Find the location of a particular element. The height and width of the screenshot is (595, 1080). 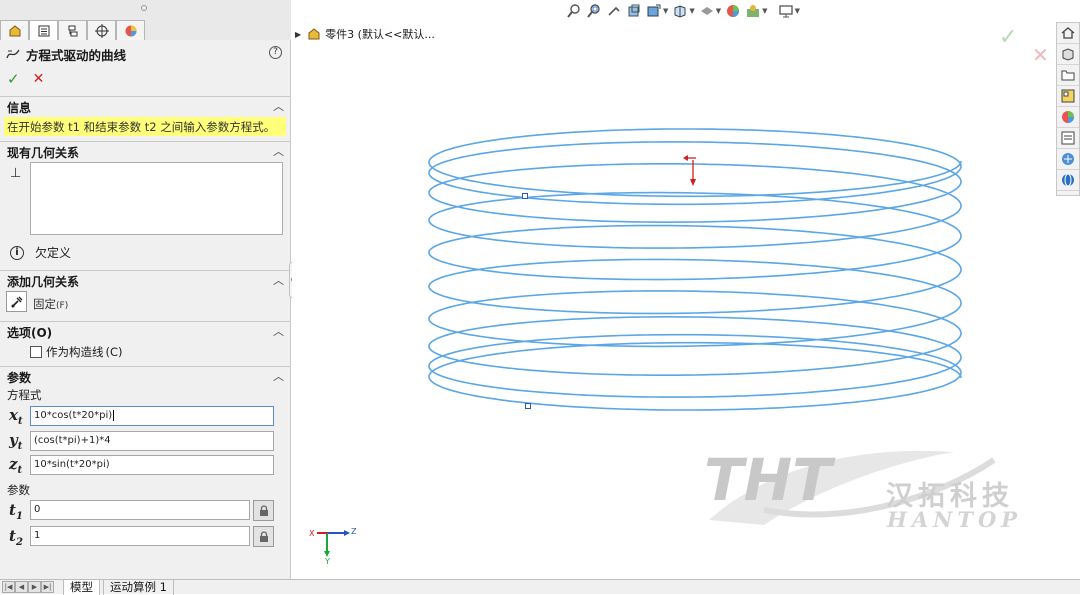

z-equation-input: 10*sin(t*20*pi) is located at coordinates (152, 465).